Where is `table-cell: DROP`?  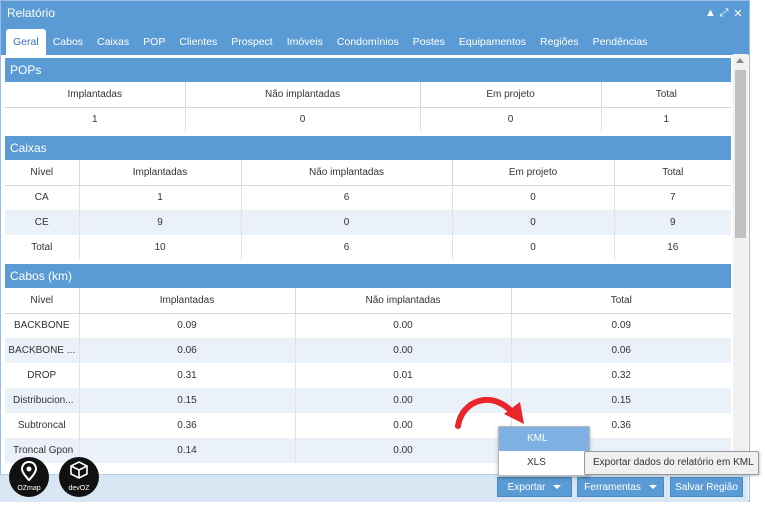
table-cell: DROP is located at coordinates (42, 375).